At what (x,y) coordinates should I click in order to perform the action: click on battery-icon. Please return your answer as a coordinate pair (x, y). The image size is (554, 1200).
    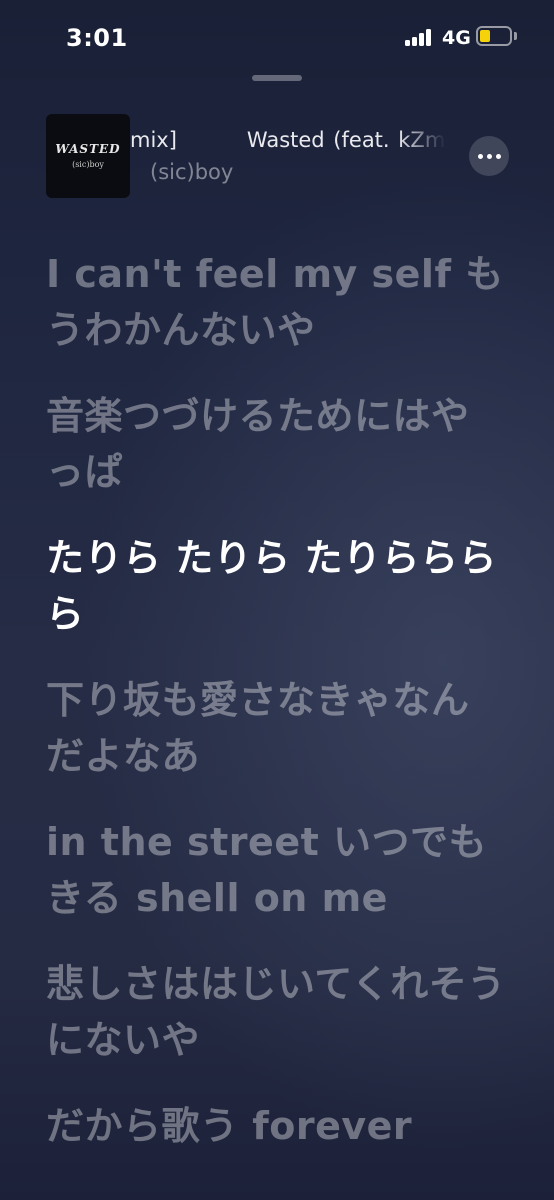
    Looking at the image, I should click on (494, 36).